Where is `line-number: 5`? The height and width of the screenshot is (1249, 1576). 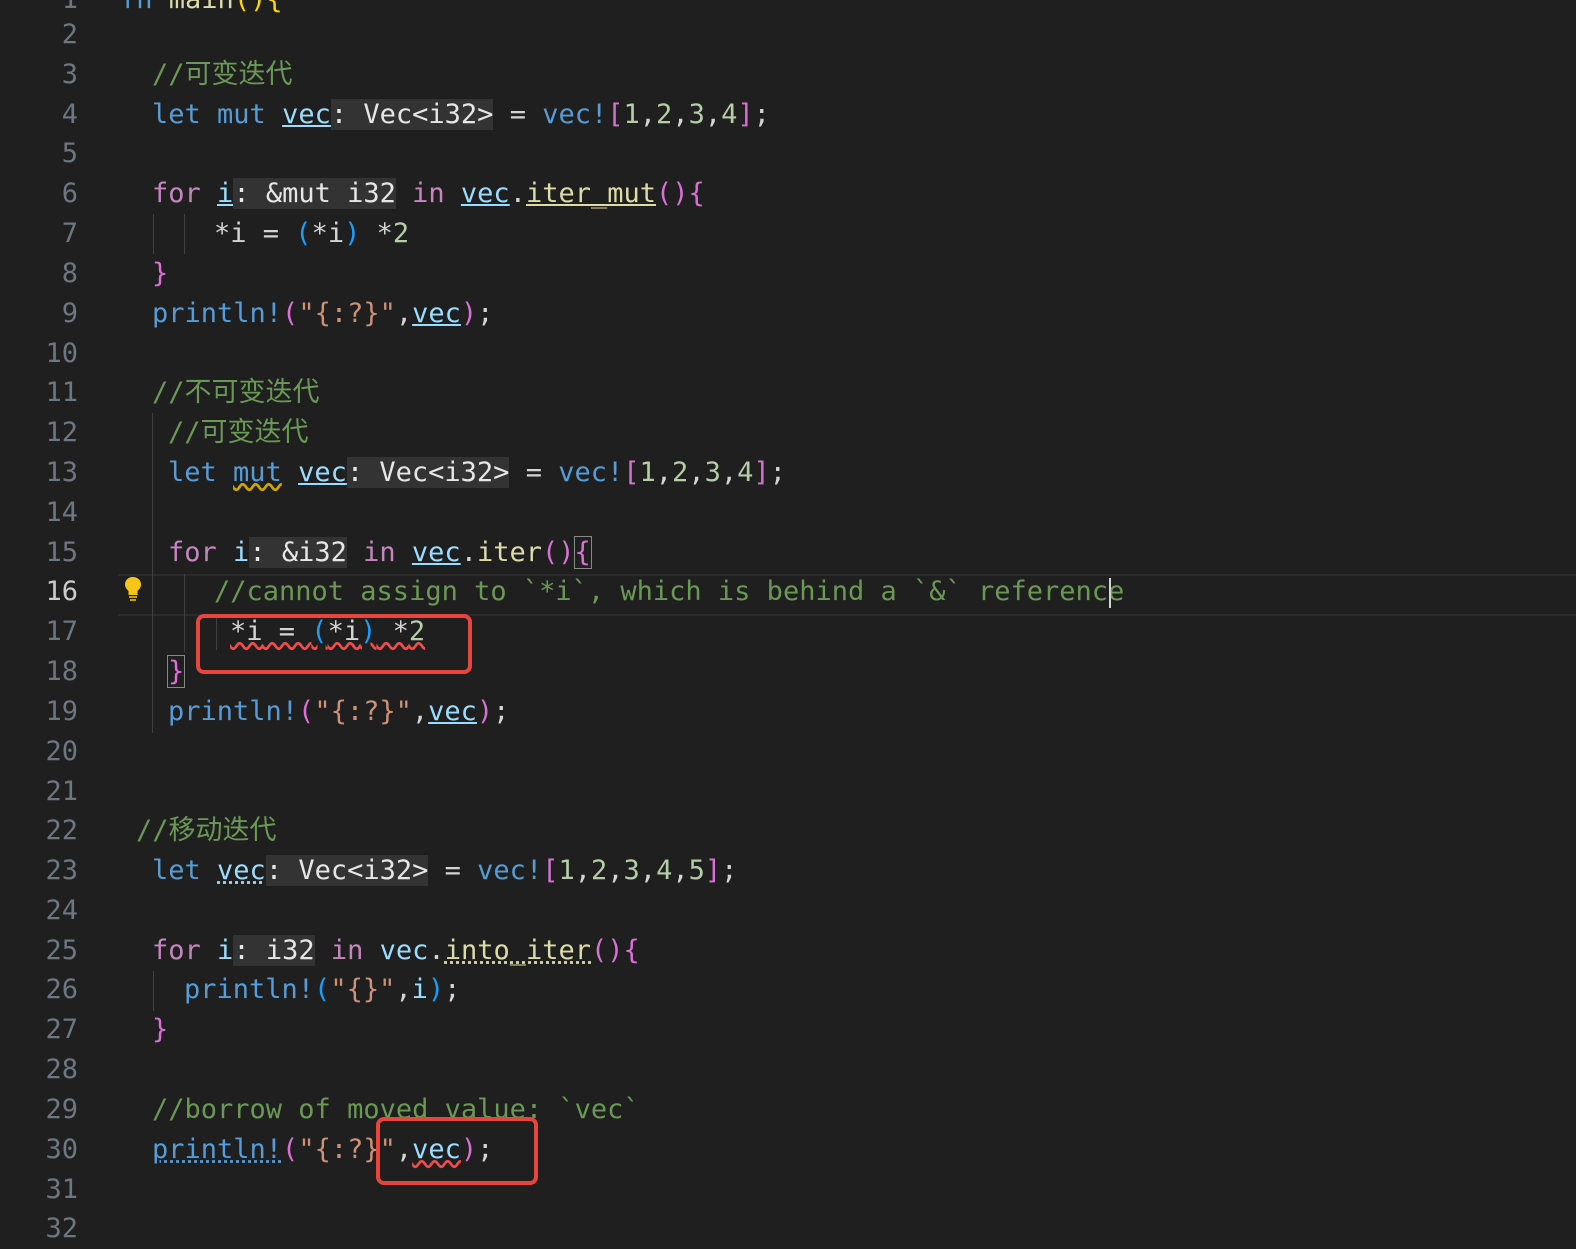 line-number: 5 is located at coordinates (69, 153).